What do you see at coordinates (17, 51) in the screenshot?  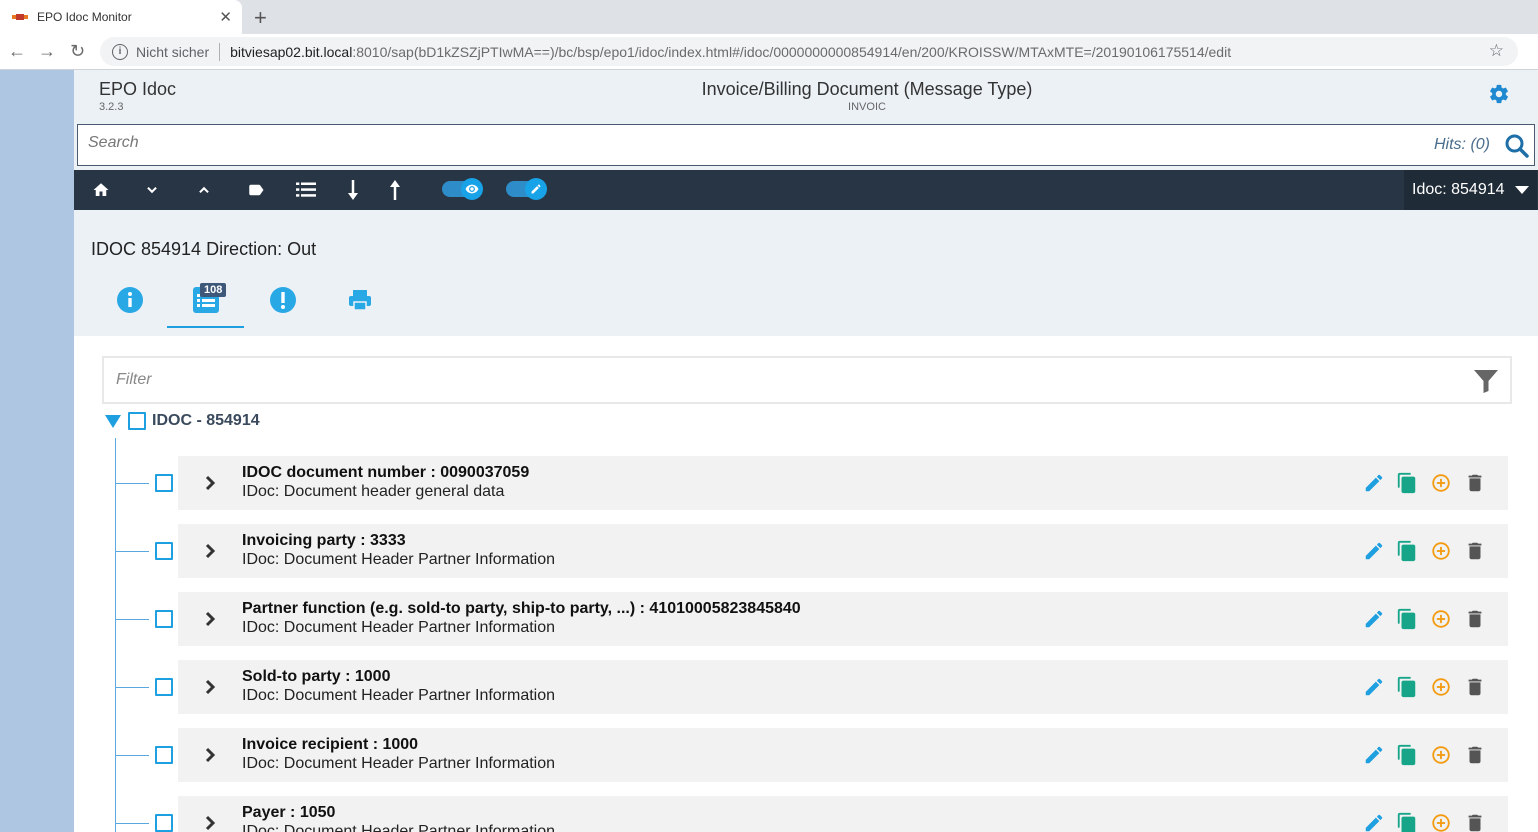 I see `back-icon: ←` at bounding box center [17, 51].